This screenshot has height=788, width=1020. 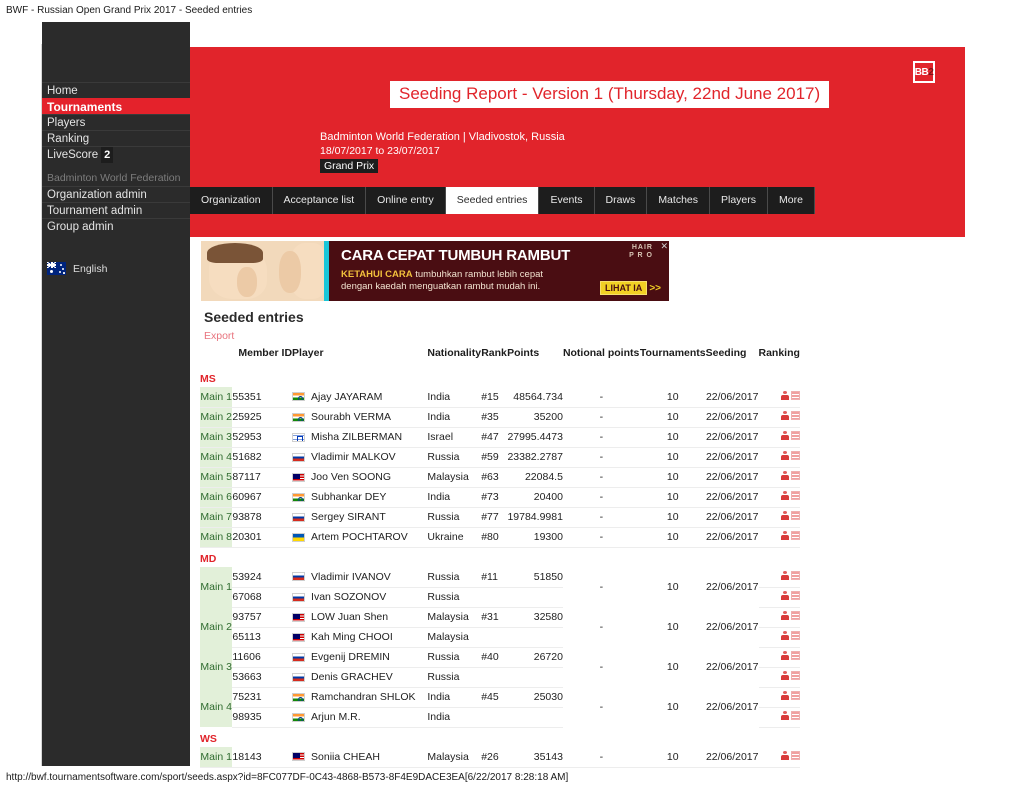 What do you see at coordinates (116, 210) in the screenshot?
I see `sidebar-item-tournament-admin: Tournament admin` at bounding box center [116, 210].